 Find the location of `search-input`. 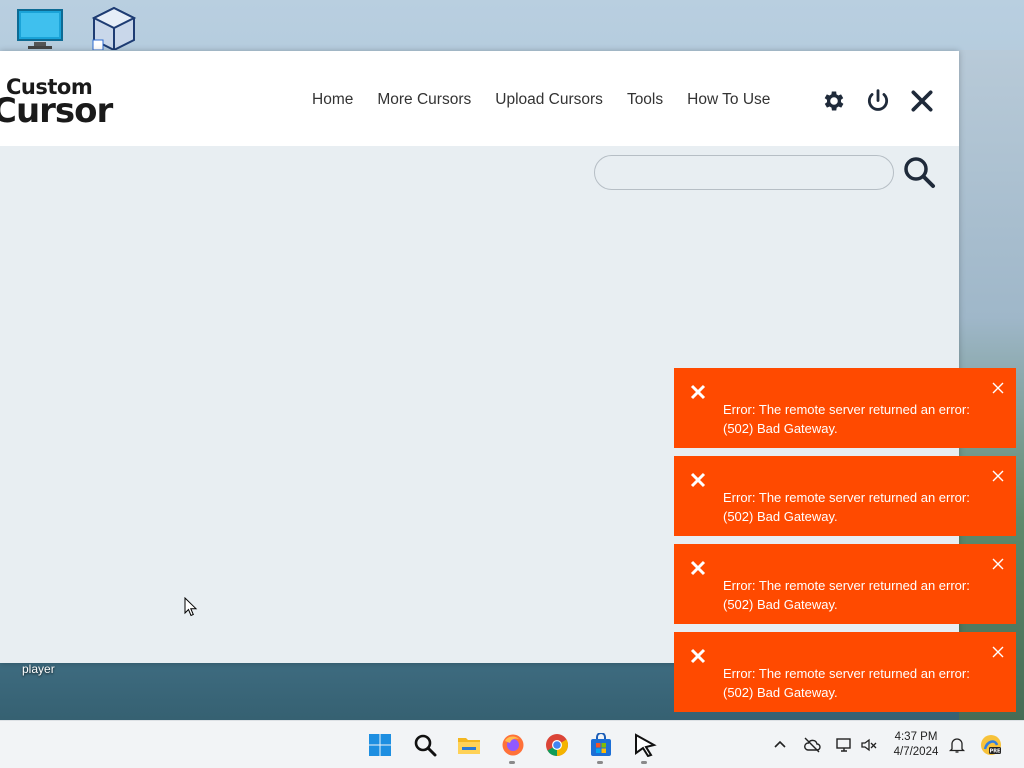

search-input is located at coordinates (744, 172).